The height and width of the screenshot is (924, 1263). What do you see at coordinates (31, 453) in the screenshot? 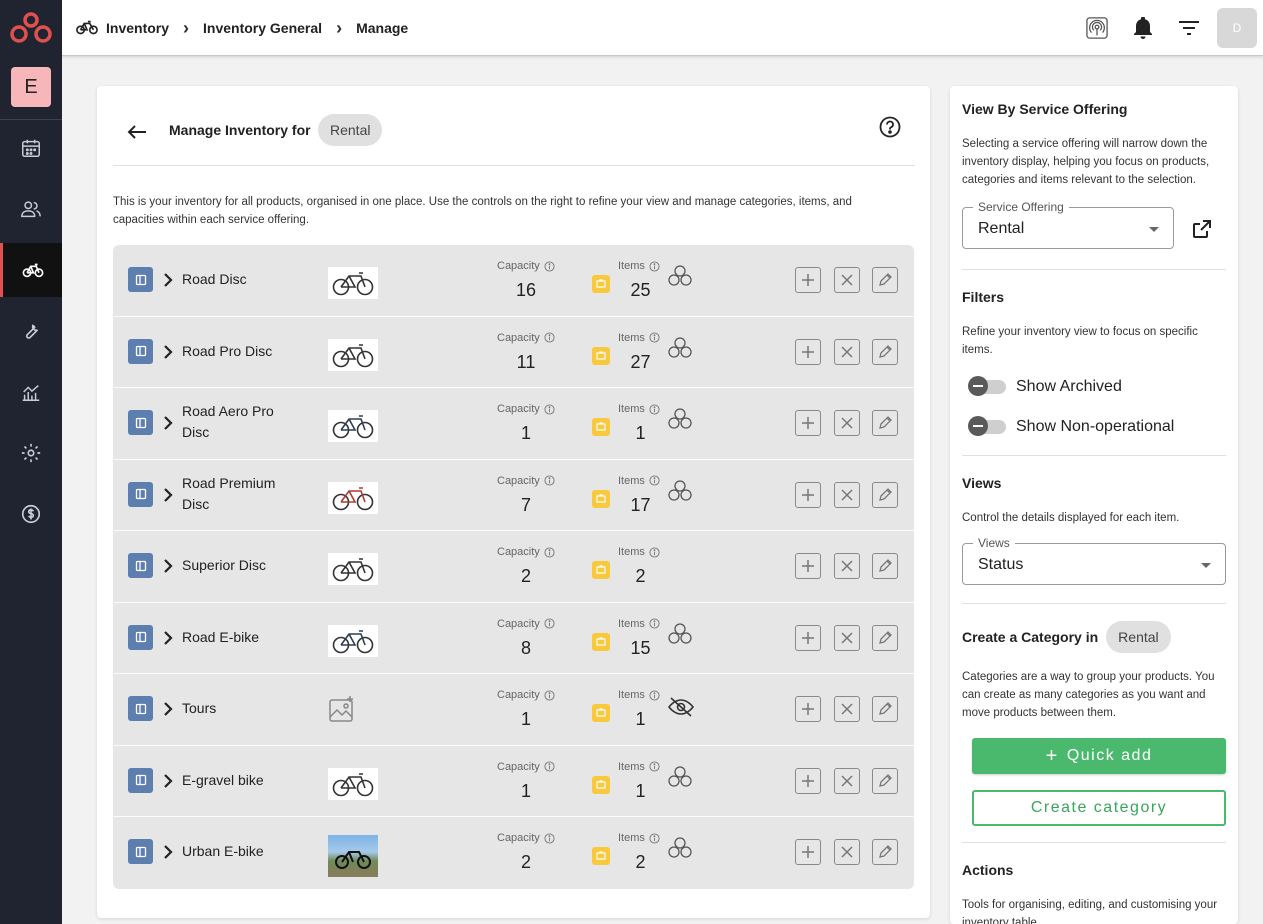
I see `sidebar-item-settings` at bounding box center [31, 453].